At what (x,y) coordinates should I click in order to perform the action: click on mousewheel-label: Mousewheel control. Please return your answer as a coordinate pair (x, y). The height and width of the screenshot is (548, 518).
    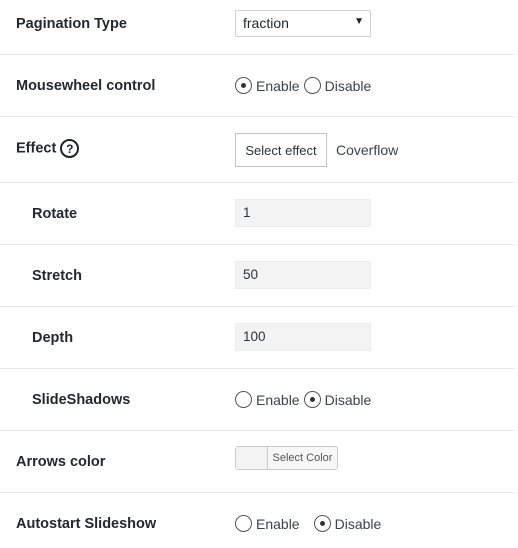
    Looking at the image, I should click on (86, 86).